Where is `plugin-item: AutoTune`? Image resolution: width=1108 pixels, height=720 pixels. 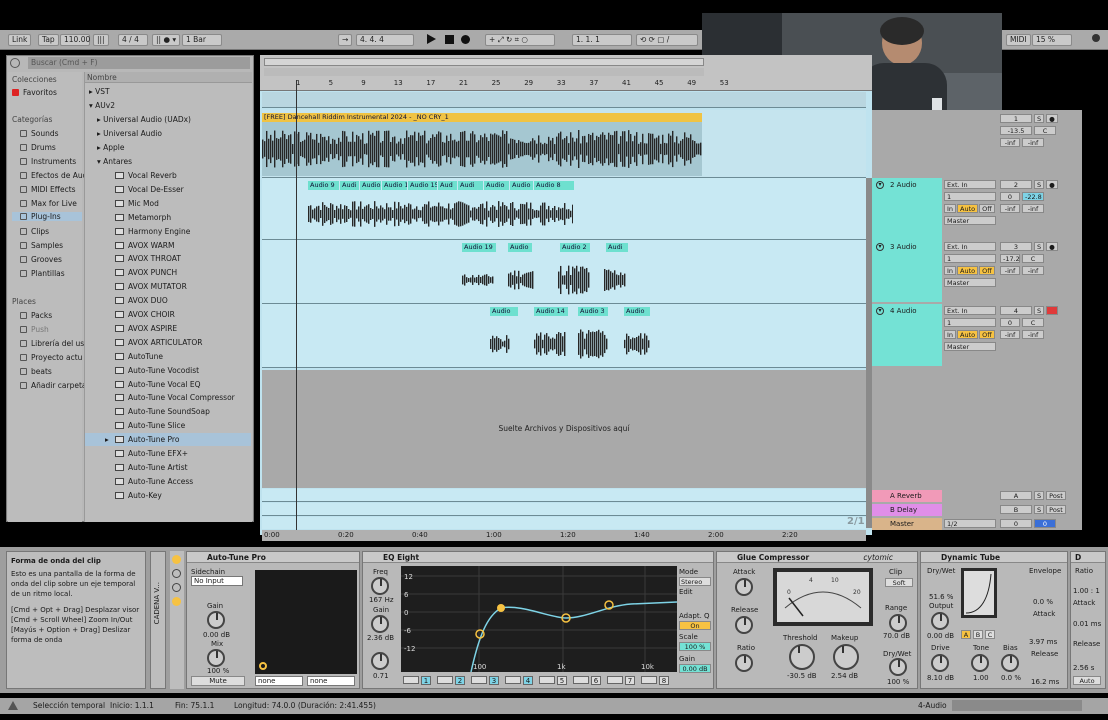
plugin-item: AutoTune is located at coordinates (168, 356).